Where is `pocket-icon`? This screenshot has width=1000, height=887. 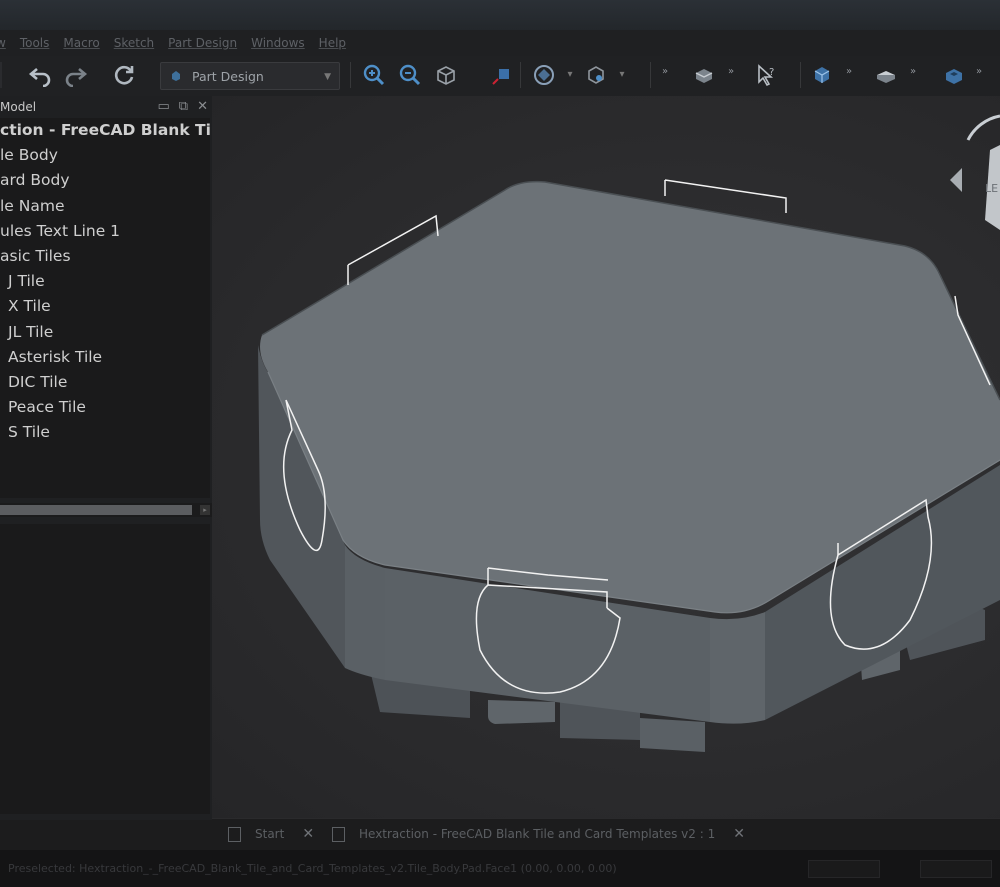 pocket-icon is located at coordinates (954, 75).